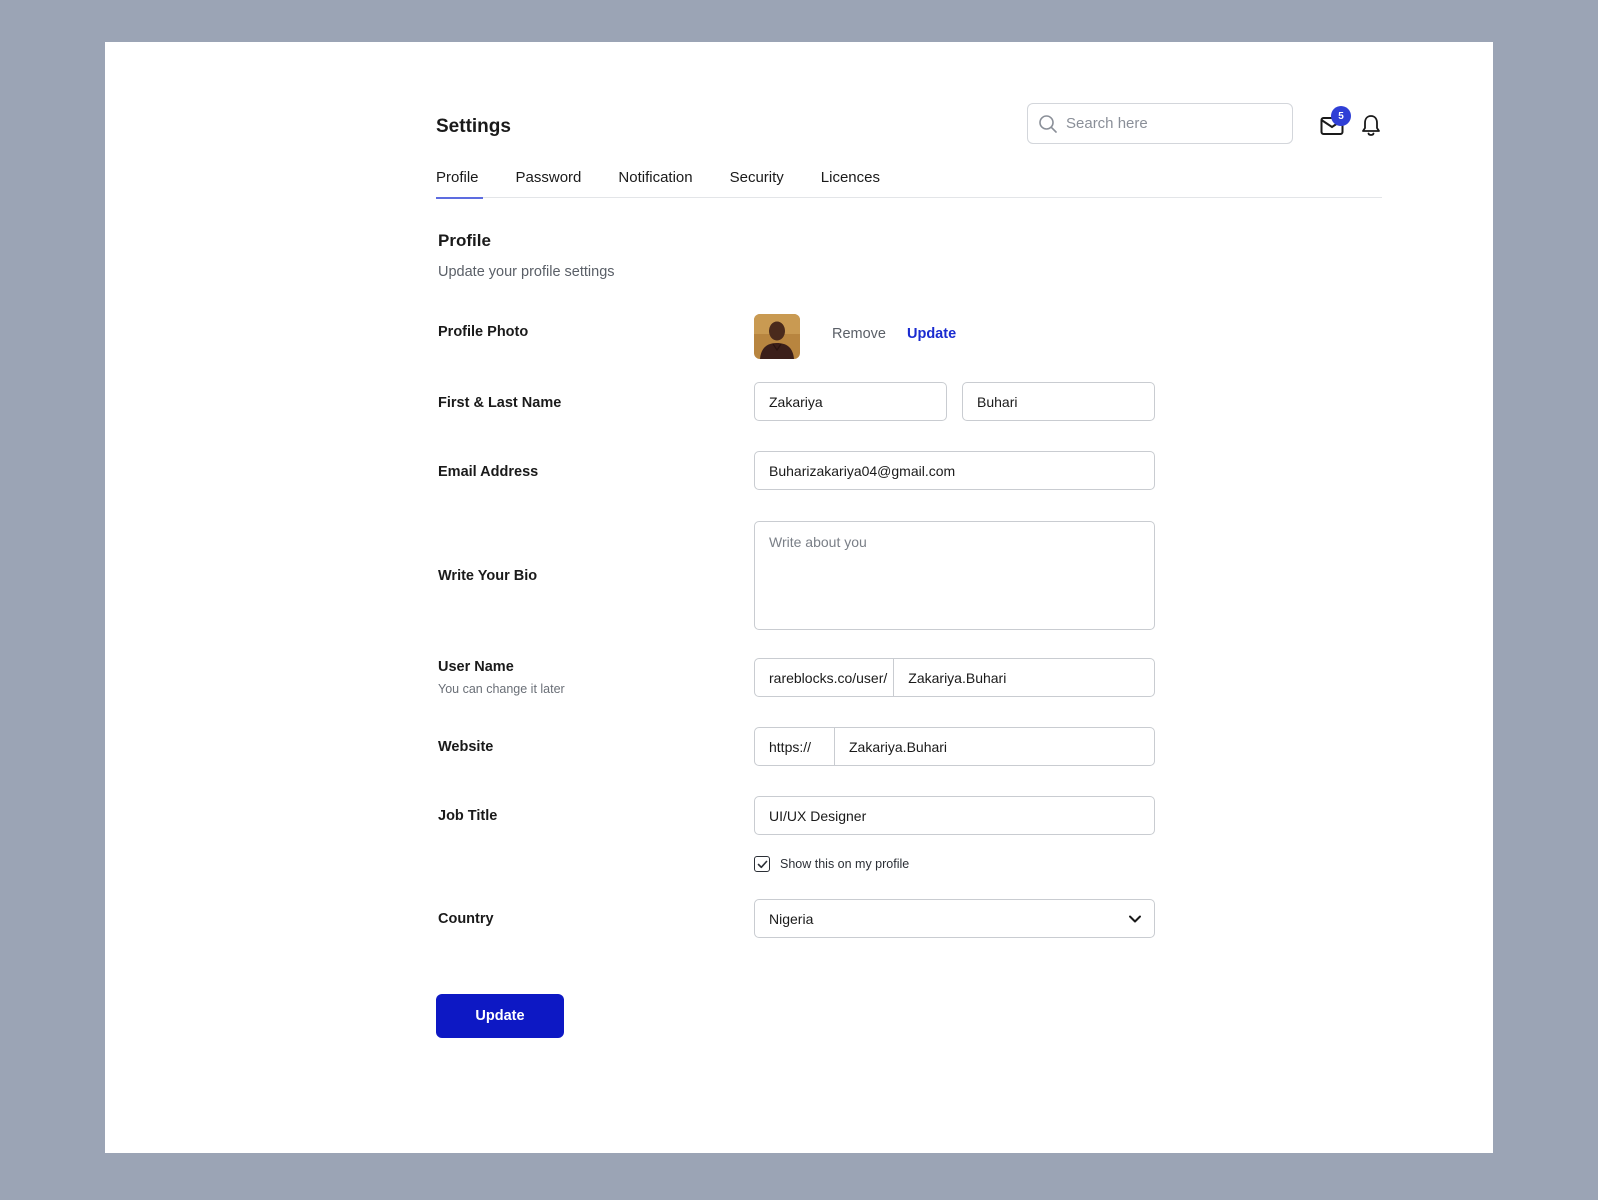 This screenshot has width=1598, height=1200. I want to click on job-title-input, so click(954, 815).